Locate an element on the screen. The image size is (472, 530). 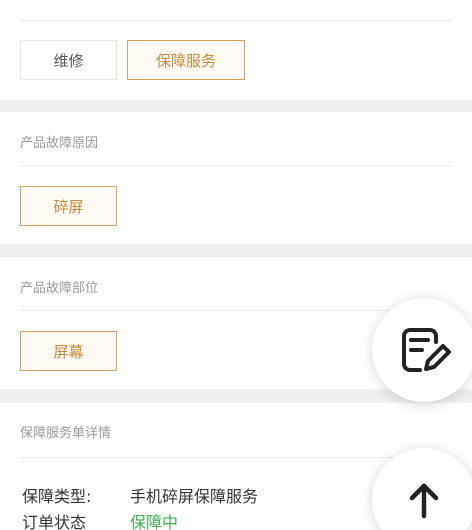
fault-reason-title: 产品故障原因 is located at coordinates (59, 143).